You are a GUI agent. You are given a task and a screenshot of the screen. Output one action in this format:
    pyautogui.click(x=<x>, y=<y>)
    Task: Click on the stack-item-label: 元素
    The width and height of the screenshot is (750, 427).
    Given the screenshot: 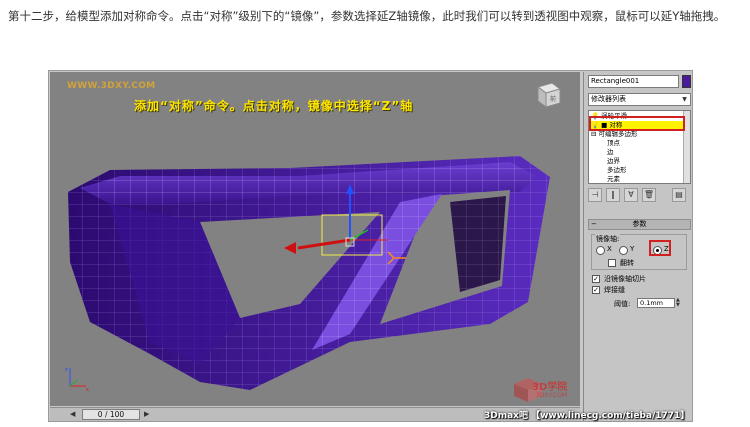 What is the action you would take?
    pyautogui.click(x=613, y=179)
    